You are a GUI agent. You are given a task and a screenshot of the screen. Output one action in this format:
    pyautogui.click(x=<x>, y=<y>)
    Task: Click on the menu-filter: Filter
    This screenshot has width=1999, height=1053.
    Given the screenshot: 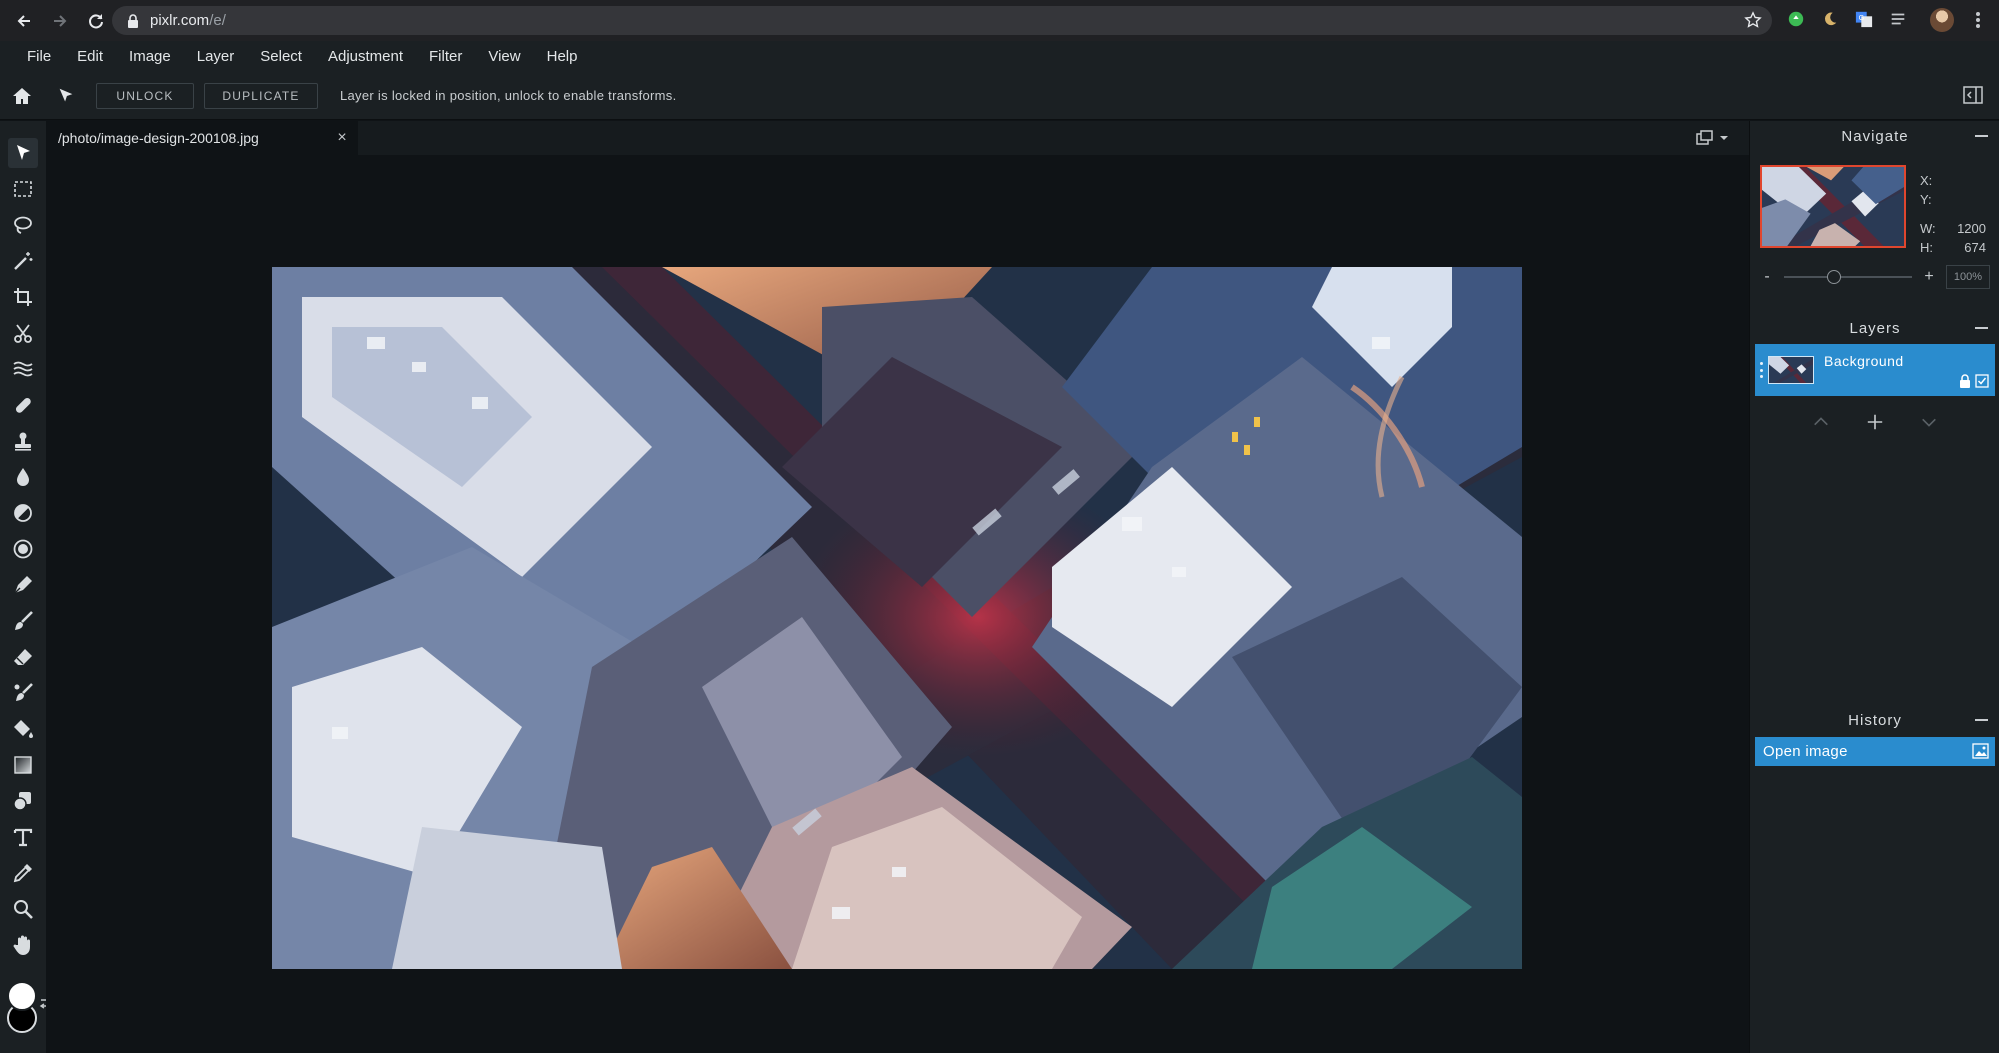 What is the action you would take?
    pyautogui.click(x=445, y=56)
    